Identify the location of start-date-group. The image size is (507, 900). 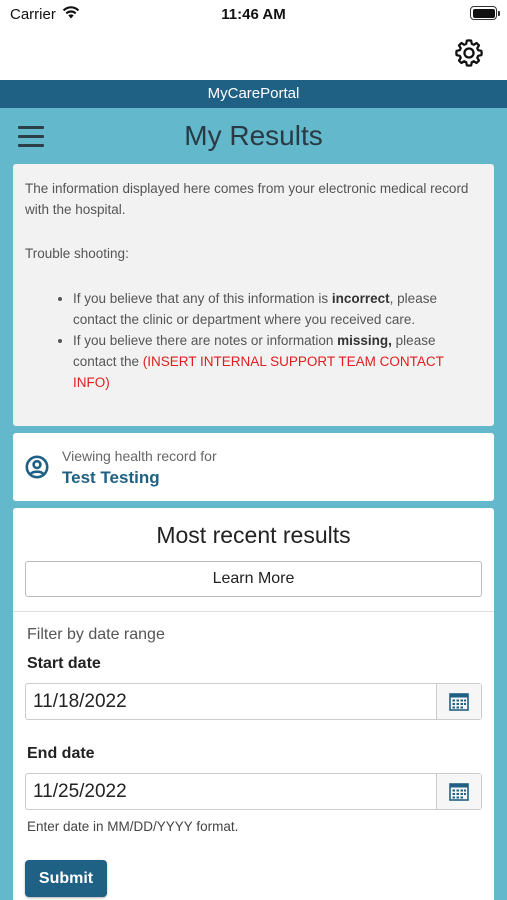
(253, 701).